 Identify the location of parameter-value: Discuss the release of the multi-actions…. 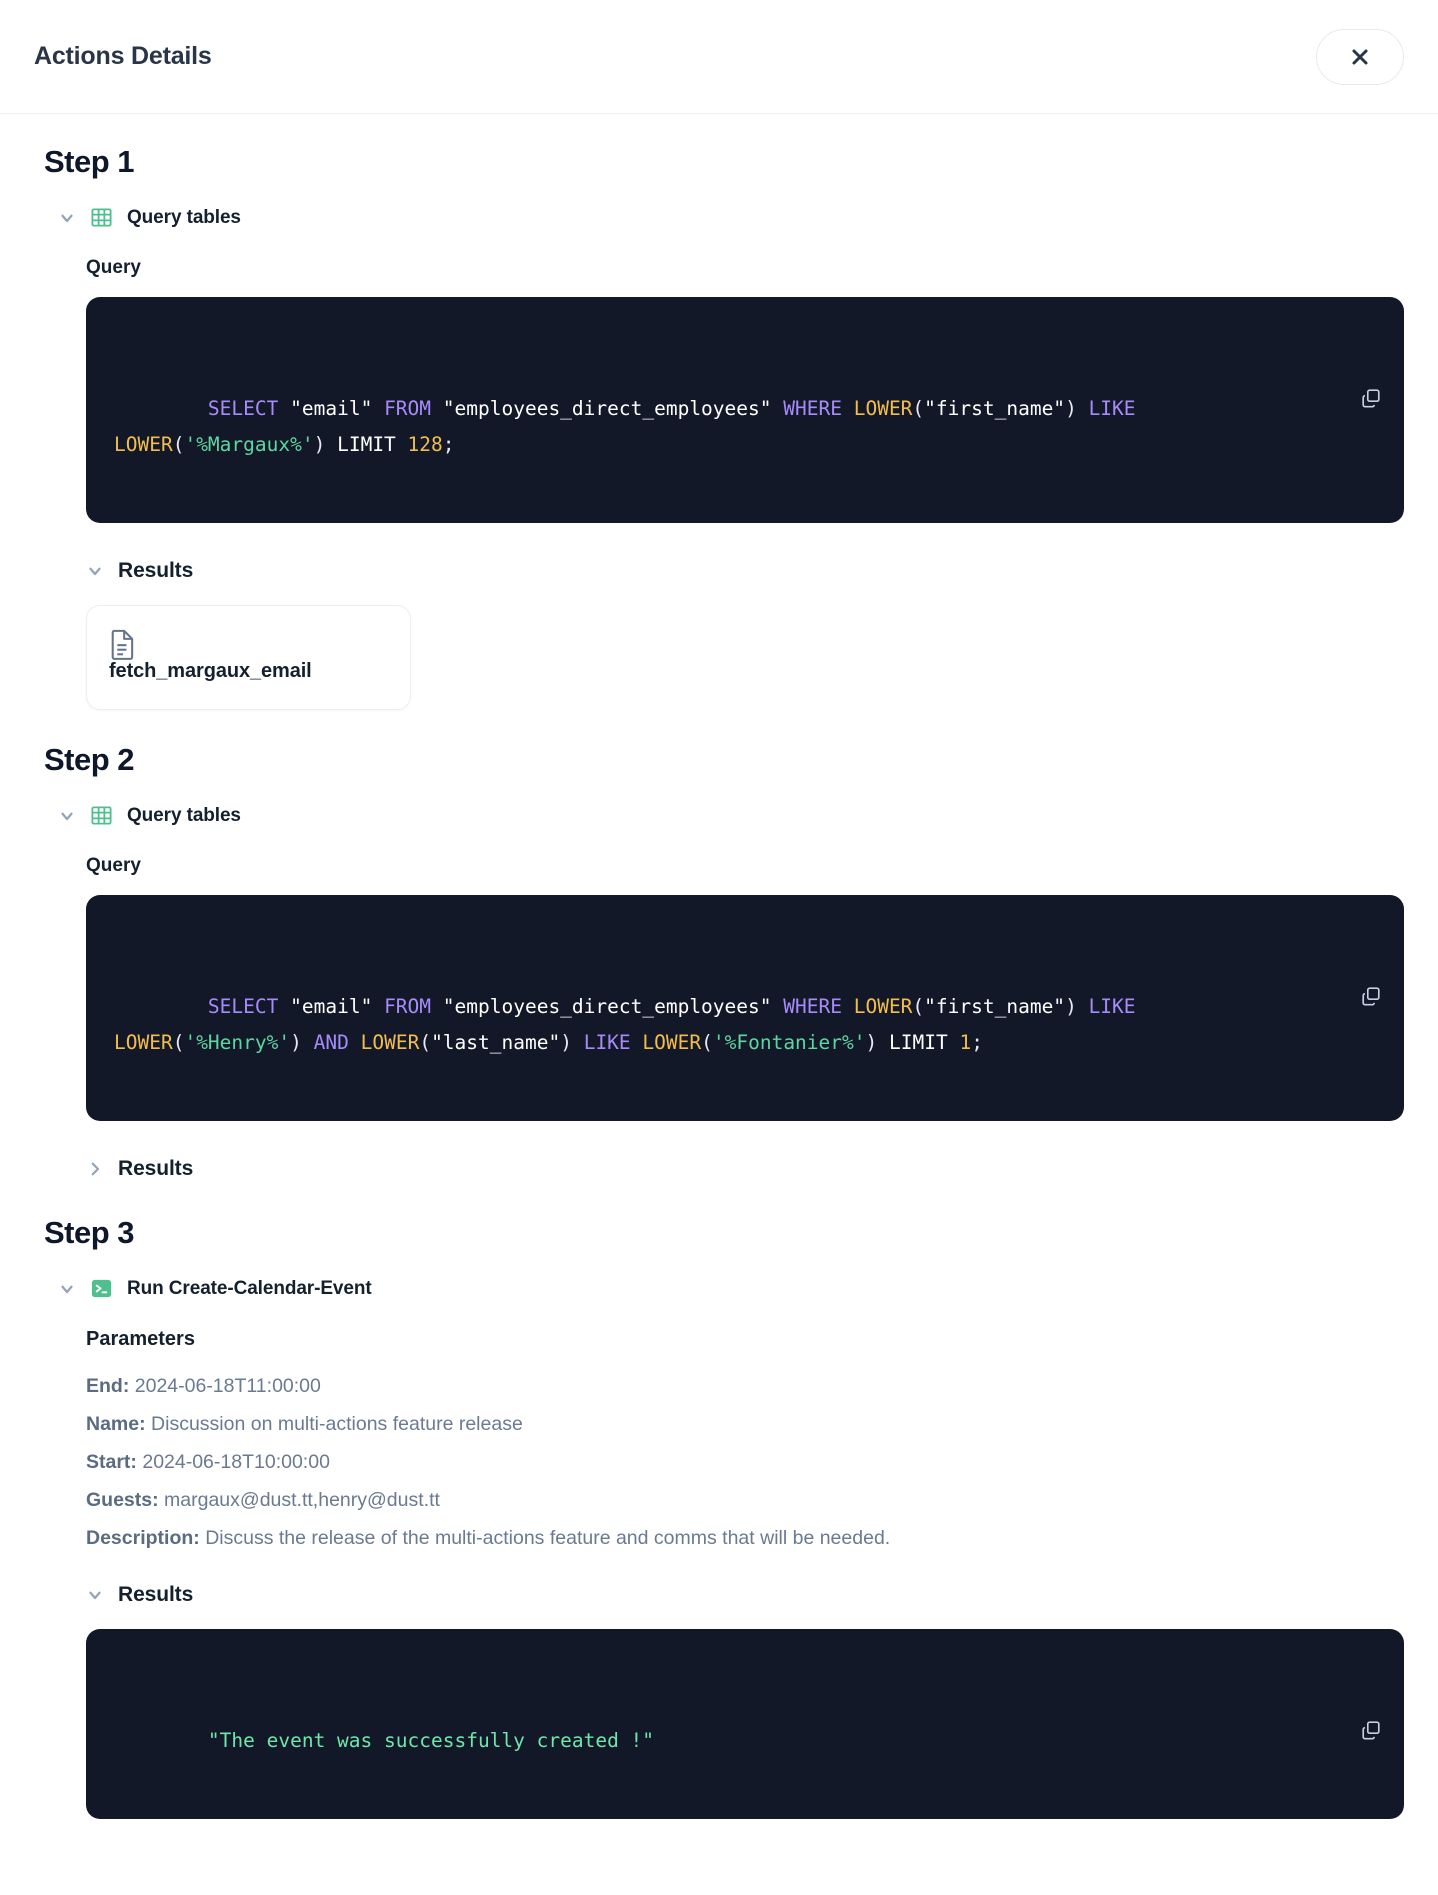
(548, 1538).